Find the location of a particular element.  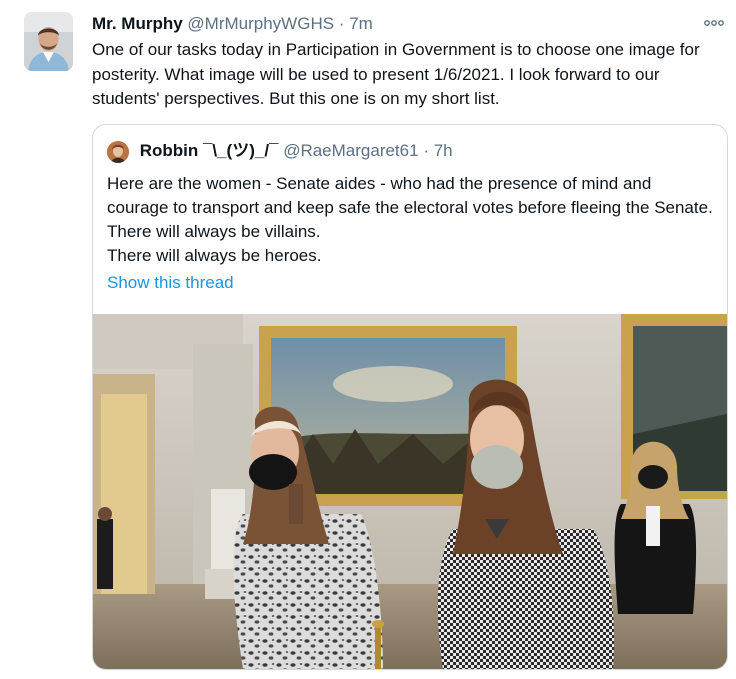

tweet-header: Mr. Murphy @MrMurphyWGHS · 7m is located at coordinates (232, 24).